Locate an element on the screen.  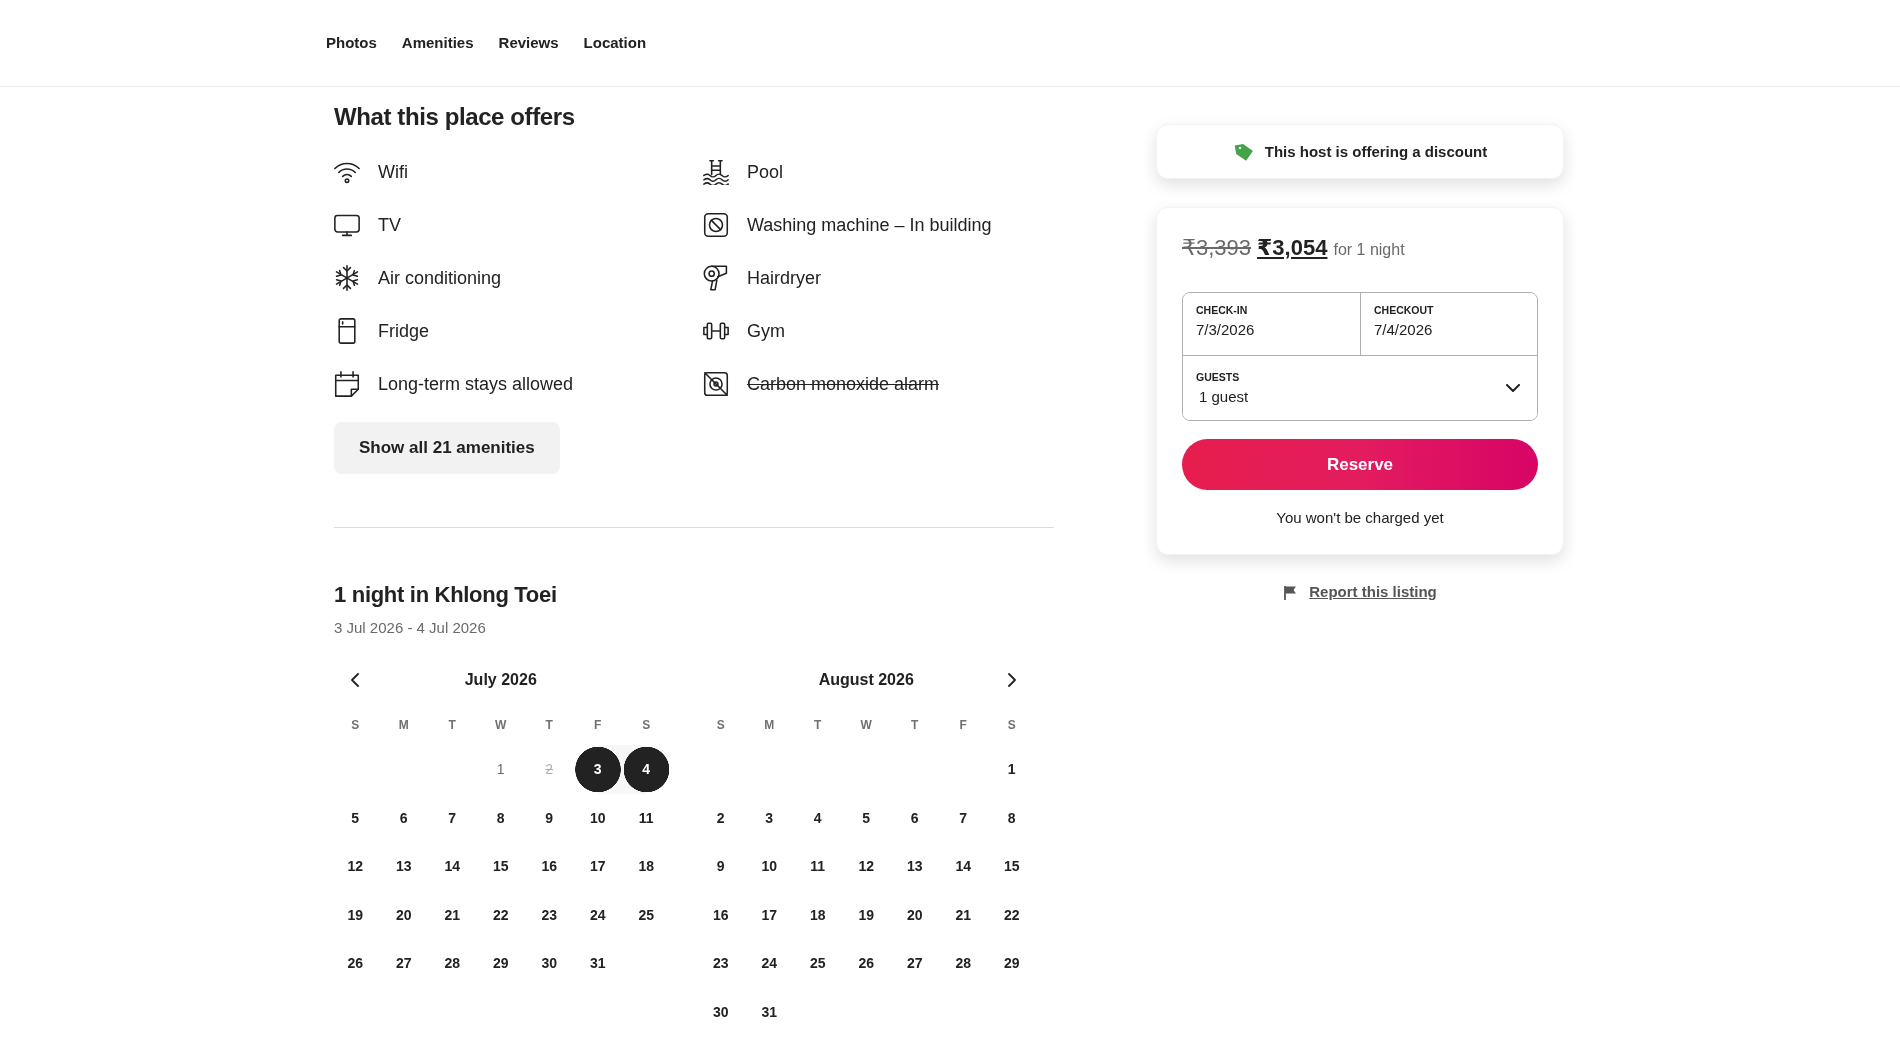
report-listing-link: Report this listing is located at coordinates (1373, 592).